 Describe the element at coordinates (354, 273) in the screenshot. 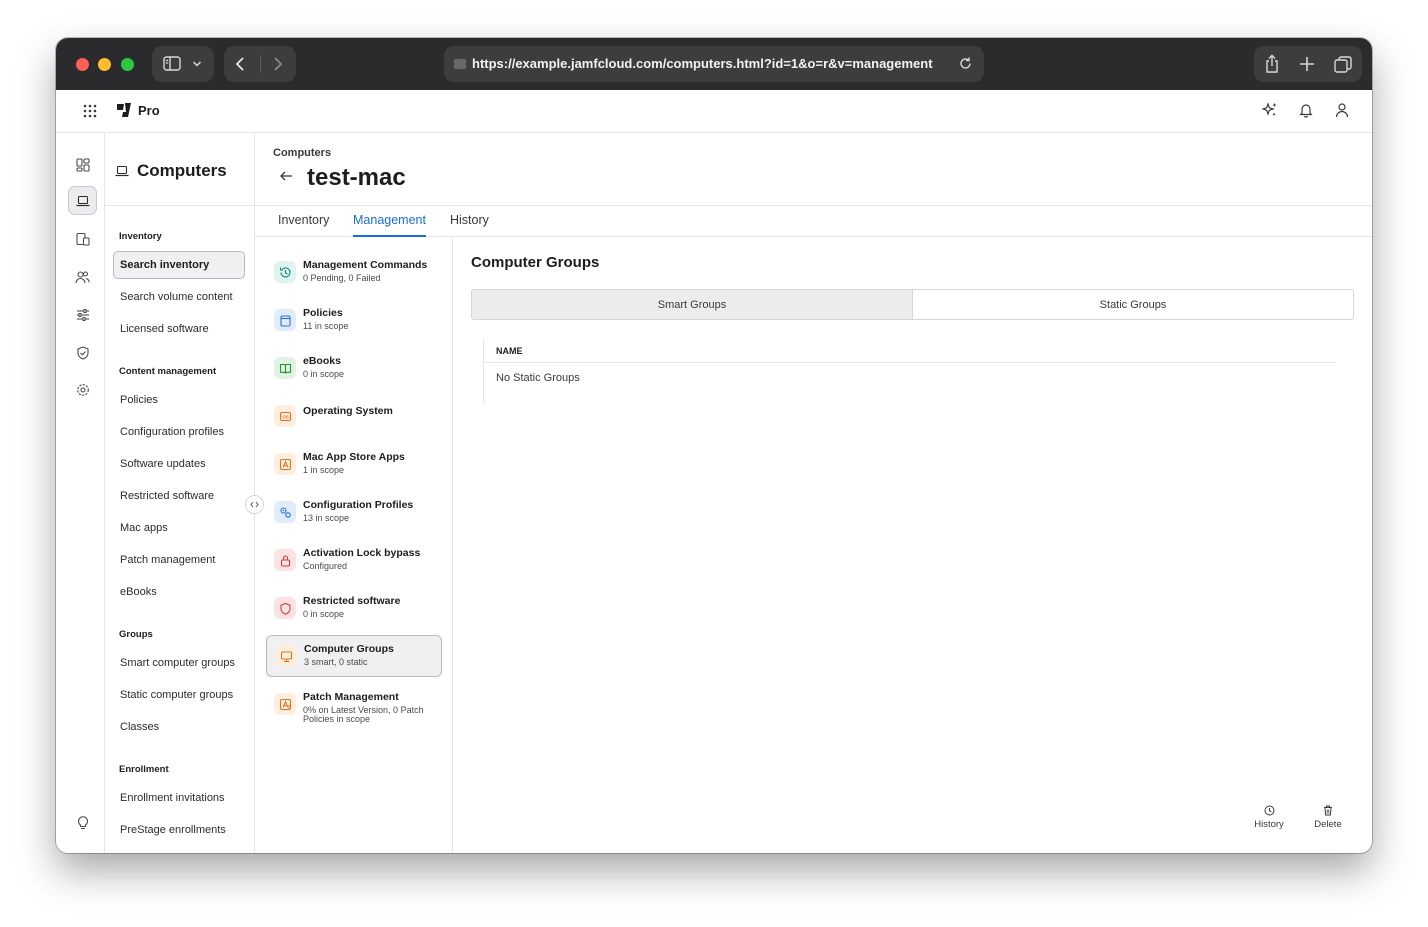

I see `management-item-commands: Management Commands 0 Pending, 0 Failed` at that location.